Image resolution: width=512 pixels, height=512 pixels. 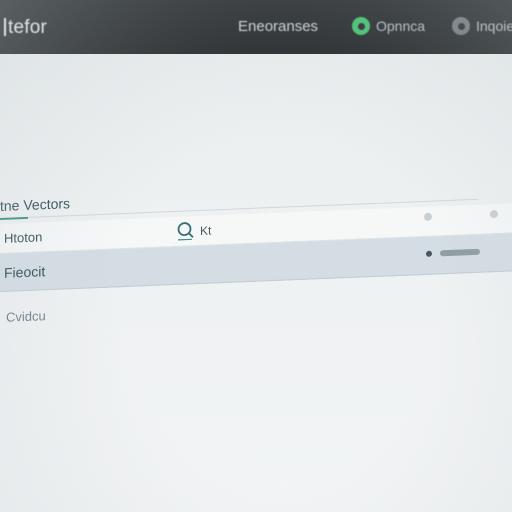 What do you see at coordinates (460, 252) in the screenshot?
I see `row-action-pill` at bounding box center [460, 252].